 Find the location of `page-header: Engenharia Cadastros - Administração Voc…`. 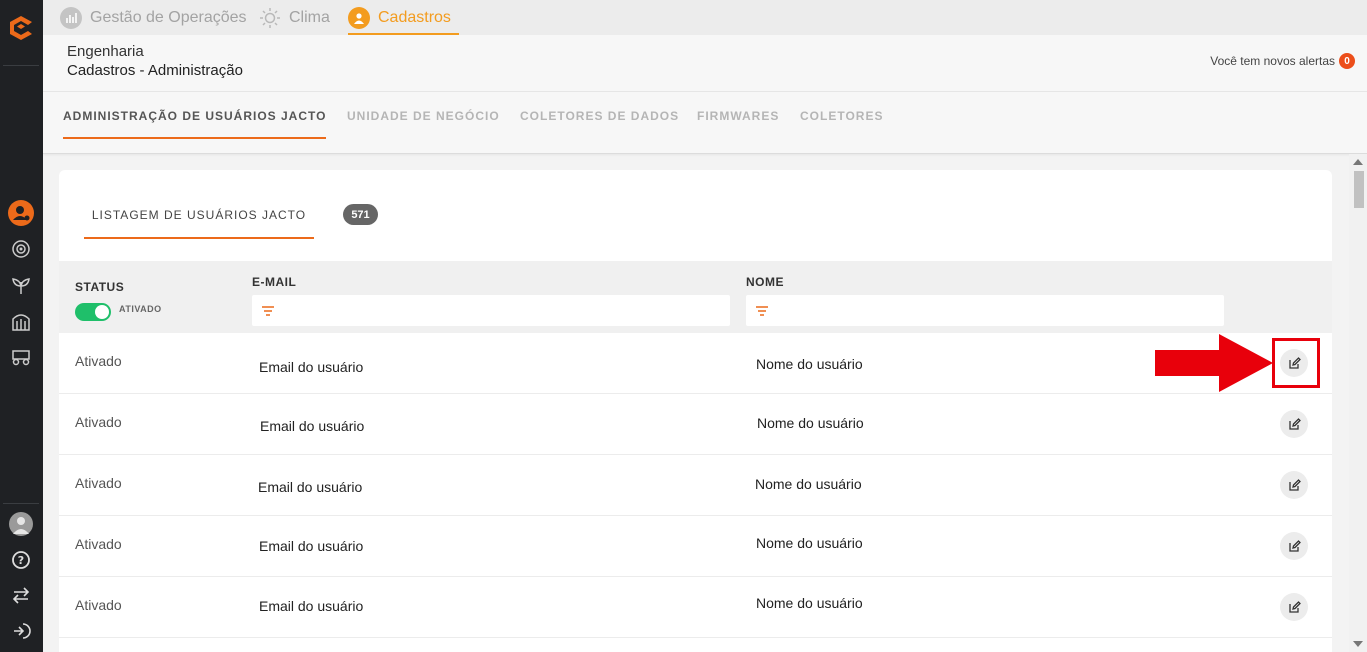

page-header: Engenharia Cadastros - Administração Voc… is located at coordinates (705, 63).